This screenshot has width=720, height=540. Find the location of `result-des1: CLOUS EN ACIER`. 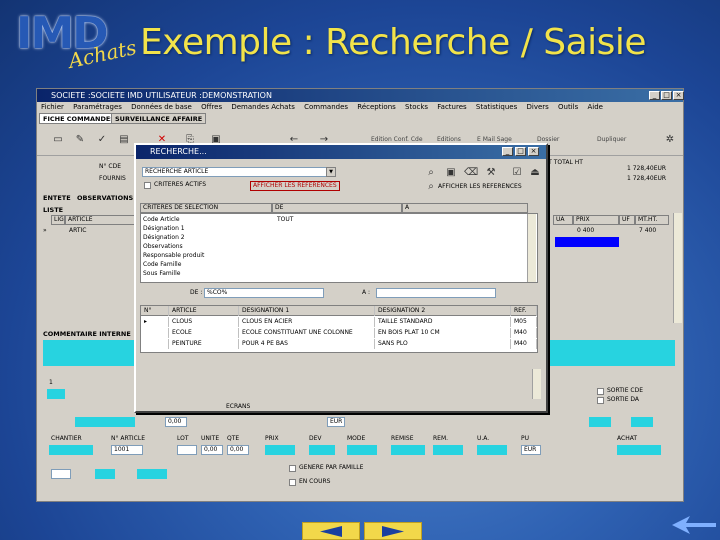

result-des1: CLOUS EN ACIER is located at coordinates (307, 322).